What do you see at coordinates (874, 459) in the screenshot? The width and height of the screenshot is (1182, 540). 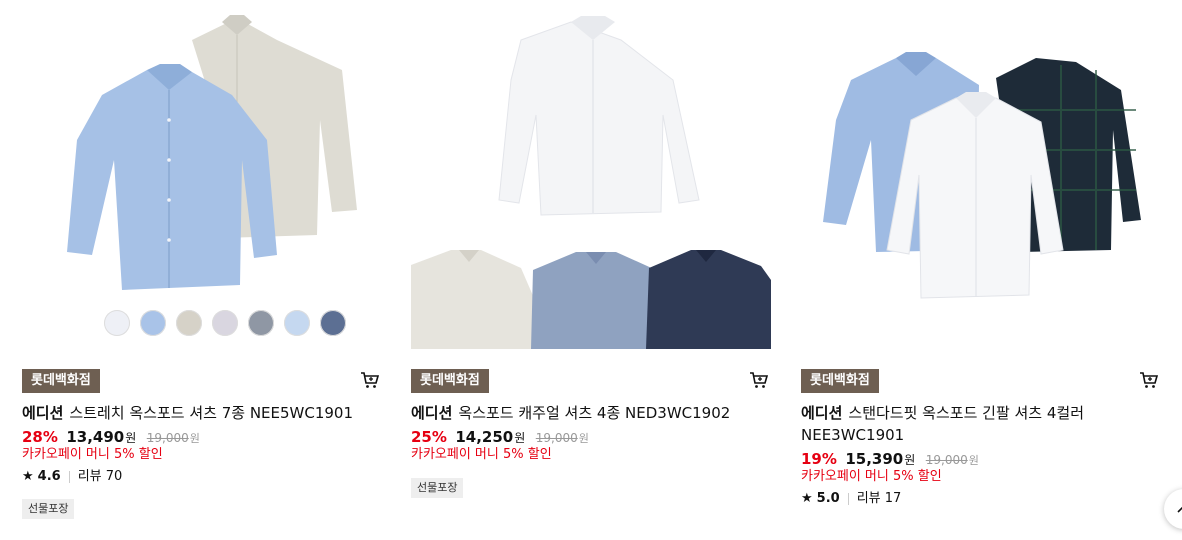 I see `sale-price: 15,390` at bounding box center [874, 459].